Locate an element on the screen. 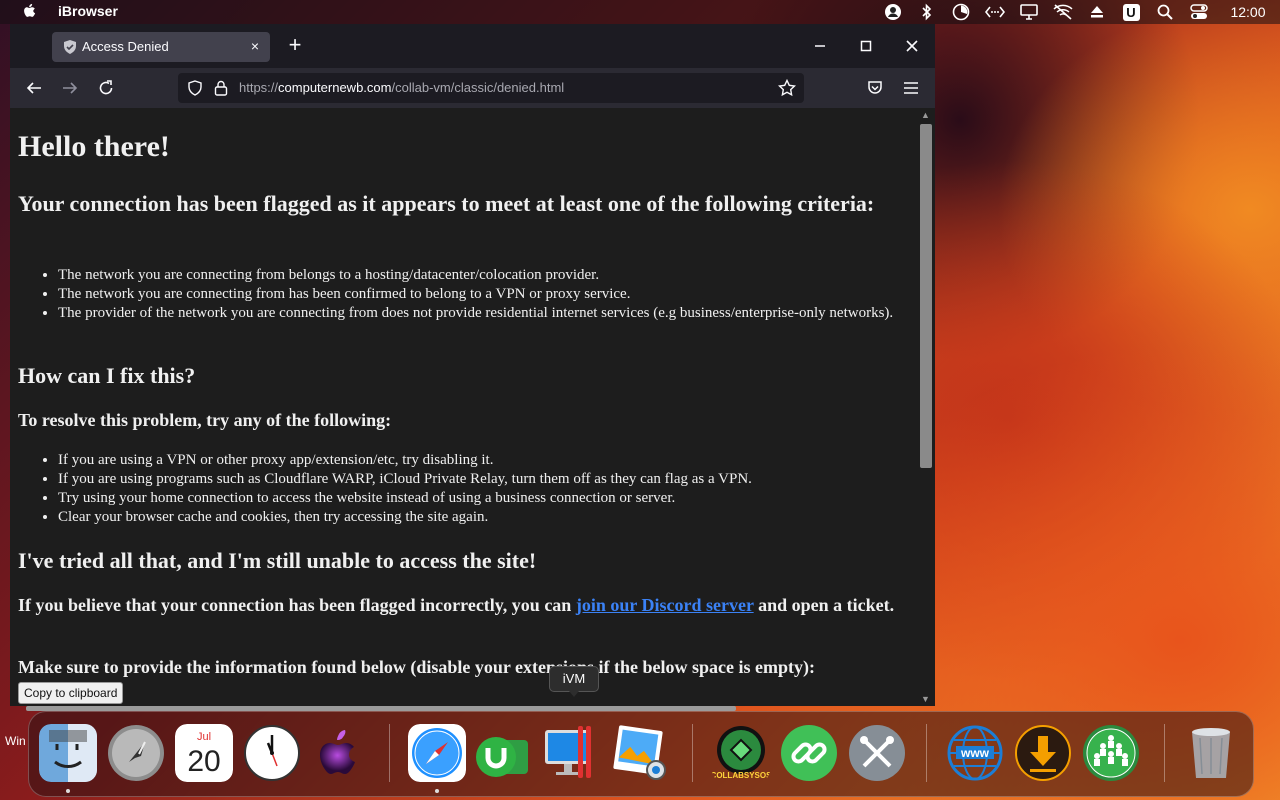 Image resolution: width=1280 pixels, height=800 pixels. calendar-icon: Jul 20 is located at coordinates (204, 753).